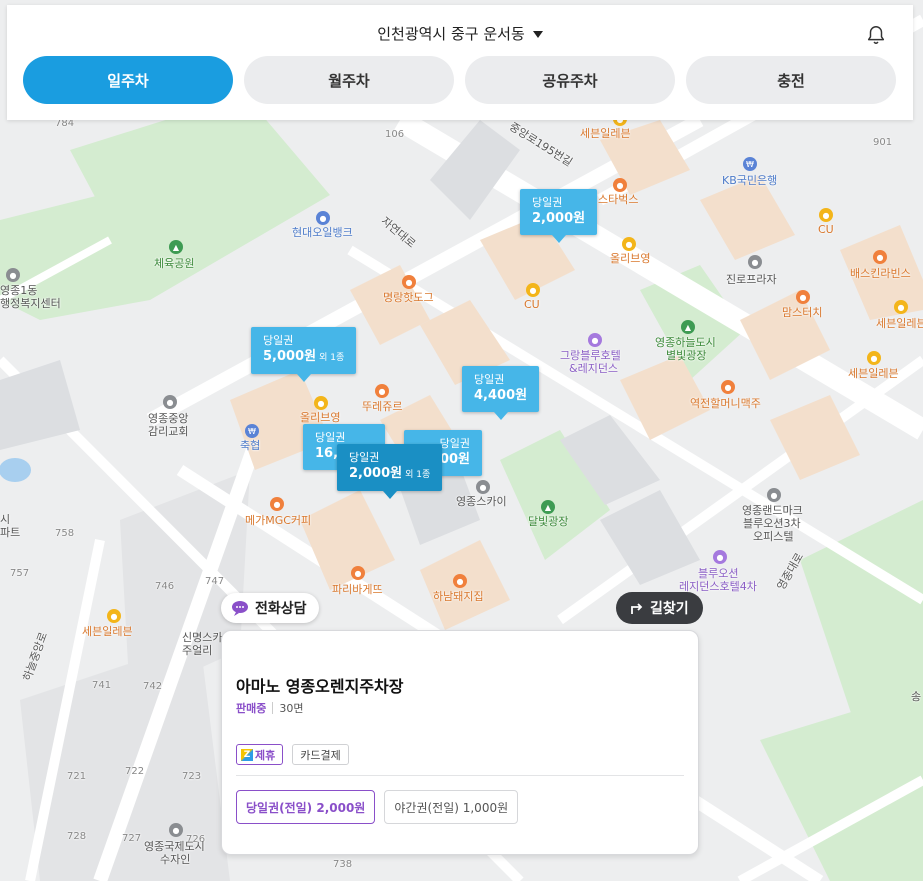 Image resolution: width=923 pixels, height=881 pixels. I want to click on map-label-mega-coffee: 메가MGC커피, so click(278, 520).